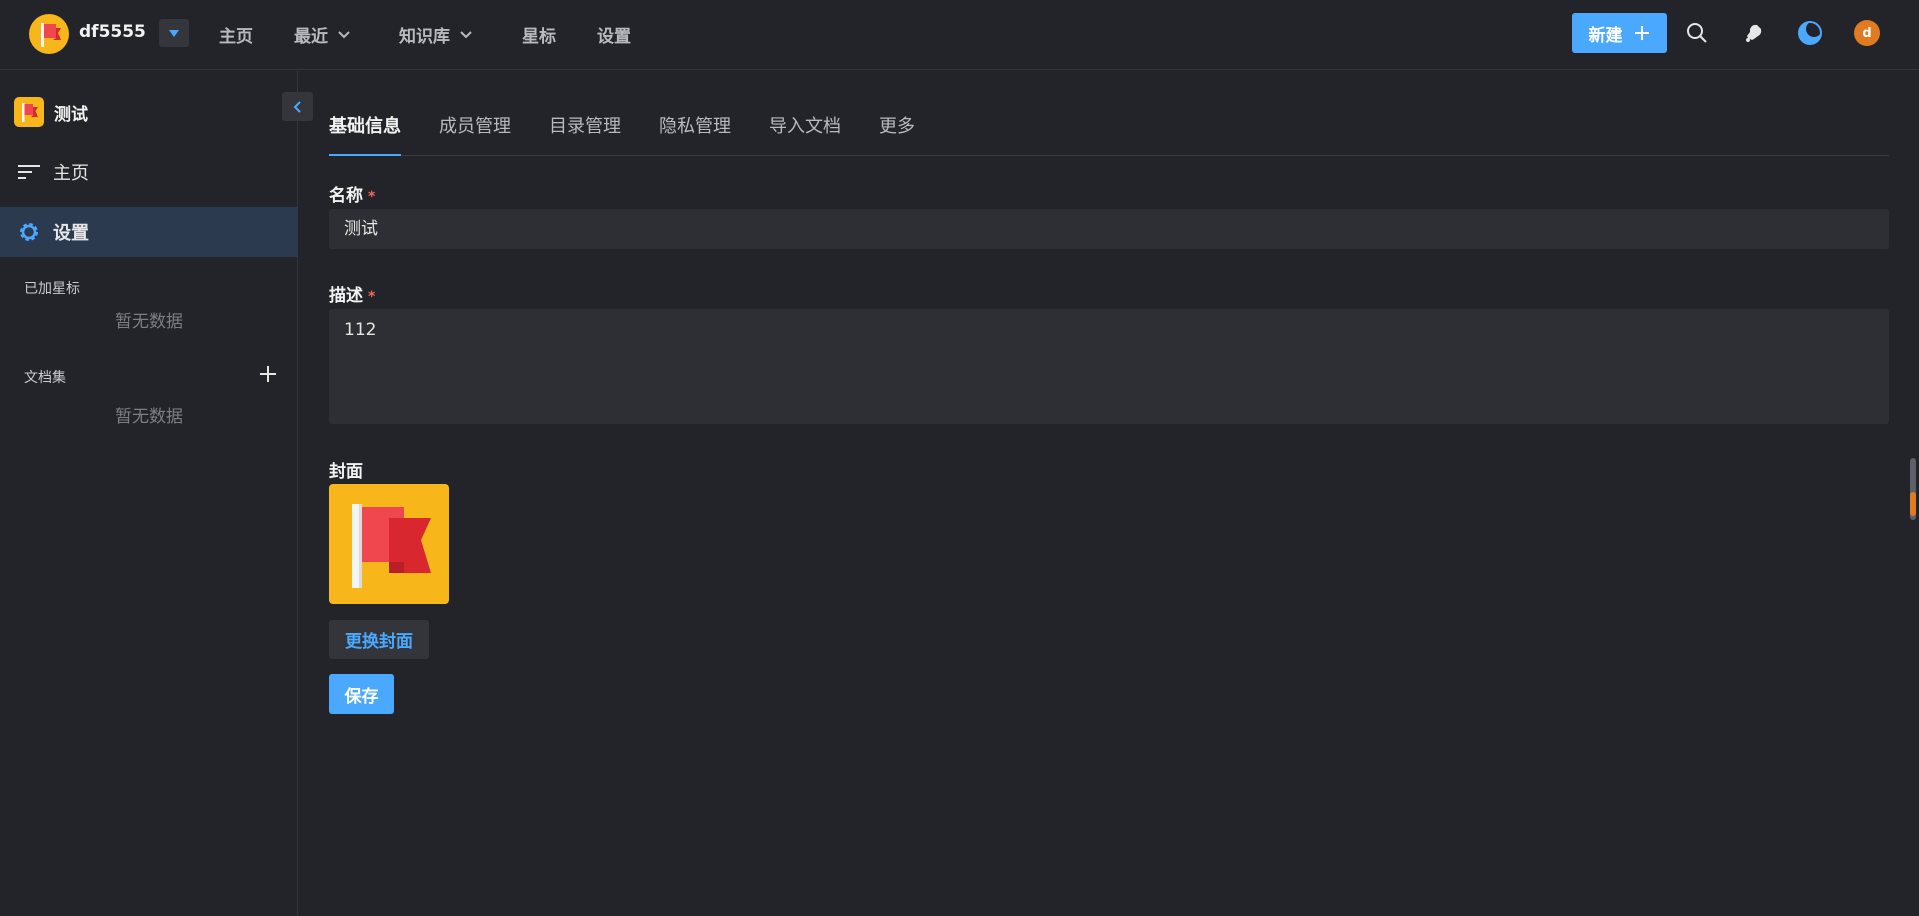 This screenshot has width=1919, height=916. What do you see at coordinates (268, 374) in the screenshot?
I see `add-collection-icon` at bounding box center [268, 374].